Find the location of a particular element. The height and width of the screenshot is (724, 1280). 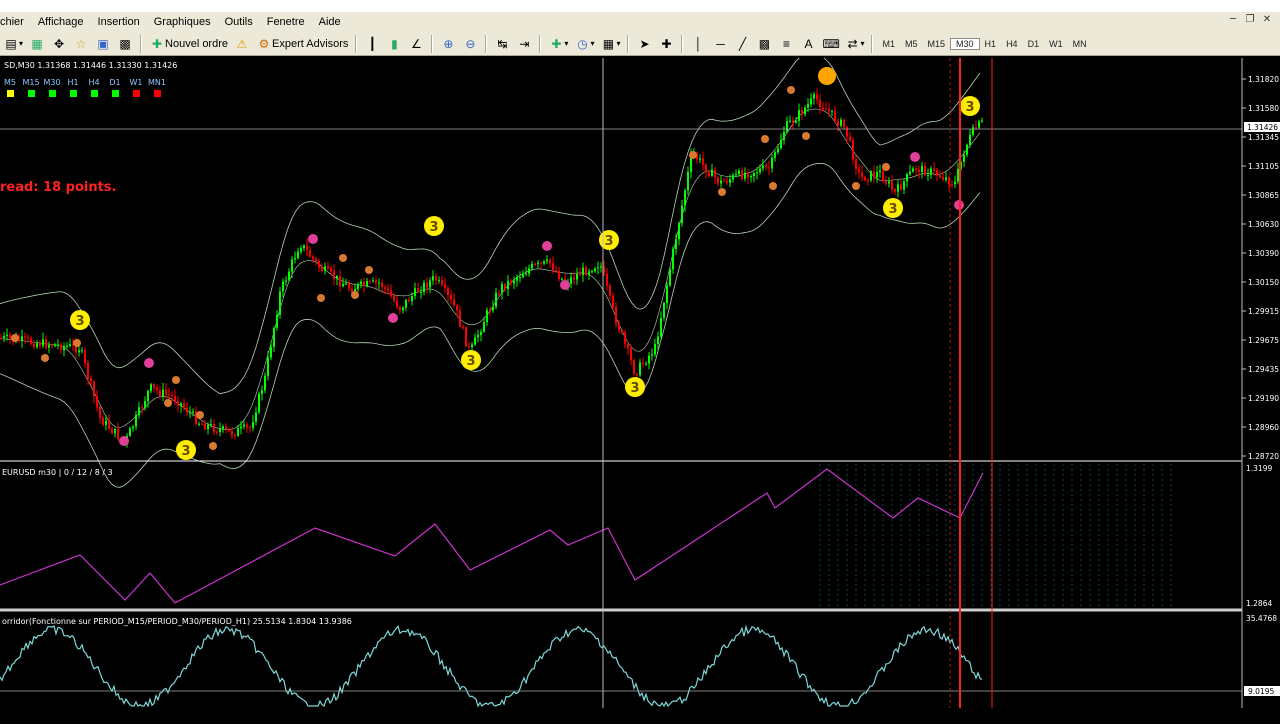

crosshair-button: ✚ is located at coordinates (666, 44).